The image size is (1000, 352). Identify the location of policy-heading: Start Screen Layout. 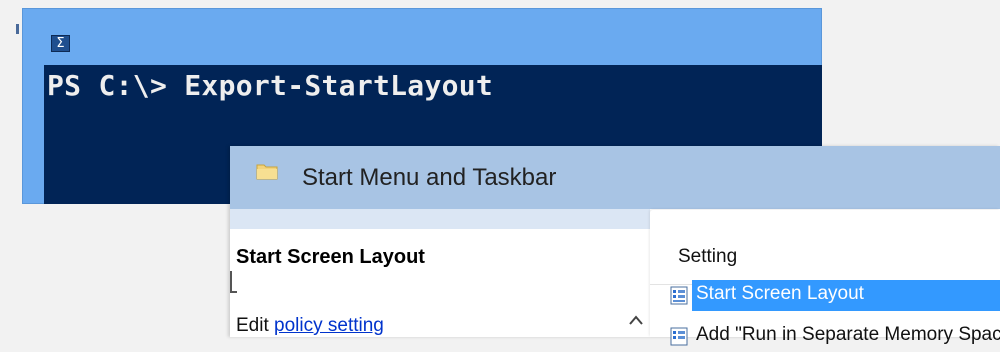
(330, 257).